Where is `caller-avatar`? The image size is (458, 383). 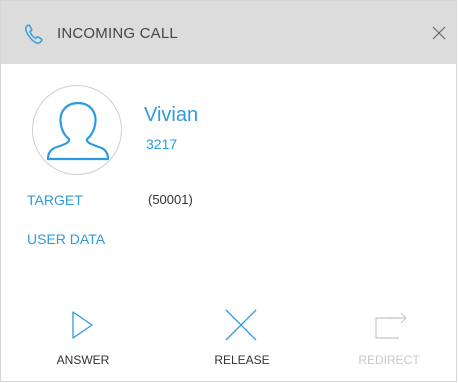
caller-avatar is located at coordinates (77, 130).